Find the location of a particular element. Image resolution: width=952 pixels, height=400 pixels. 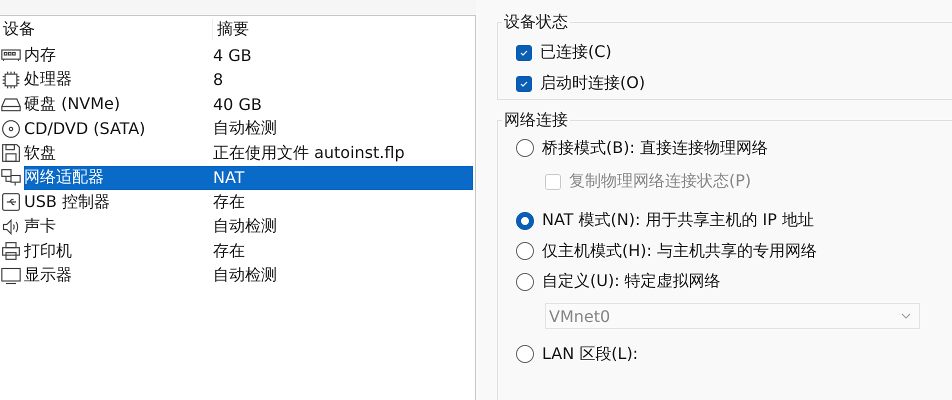

table-row: USB 控制器 存在 is located at coordinates (248, 202).